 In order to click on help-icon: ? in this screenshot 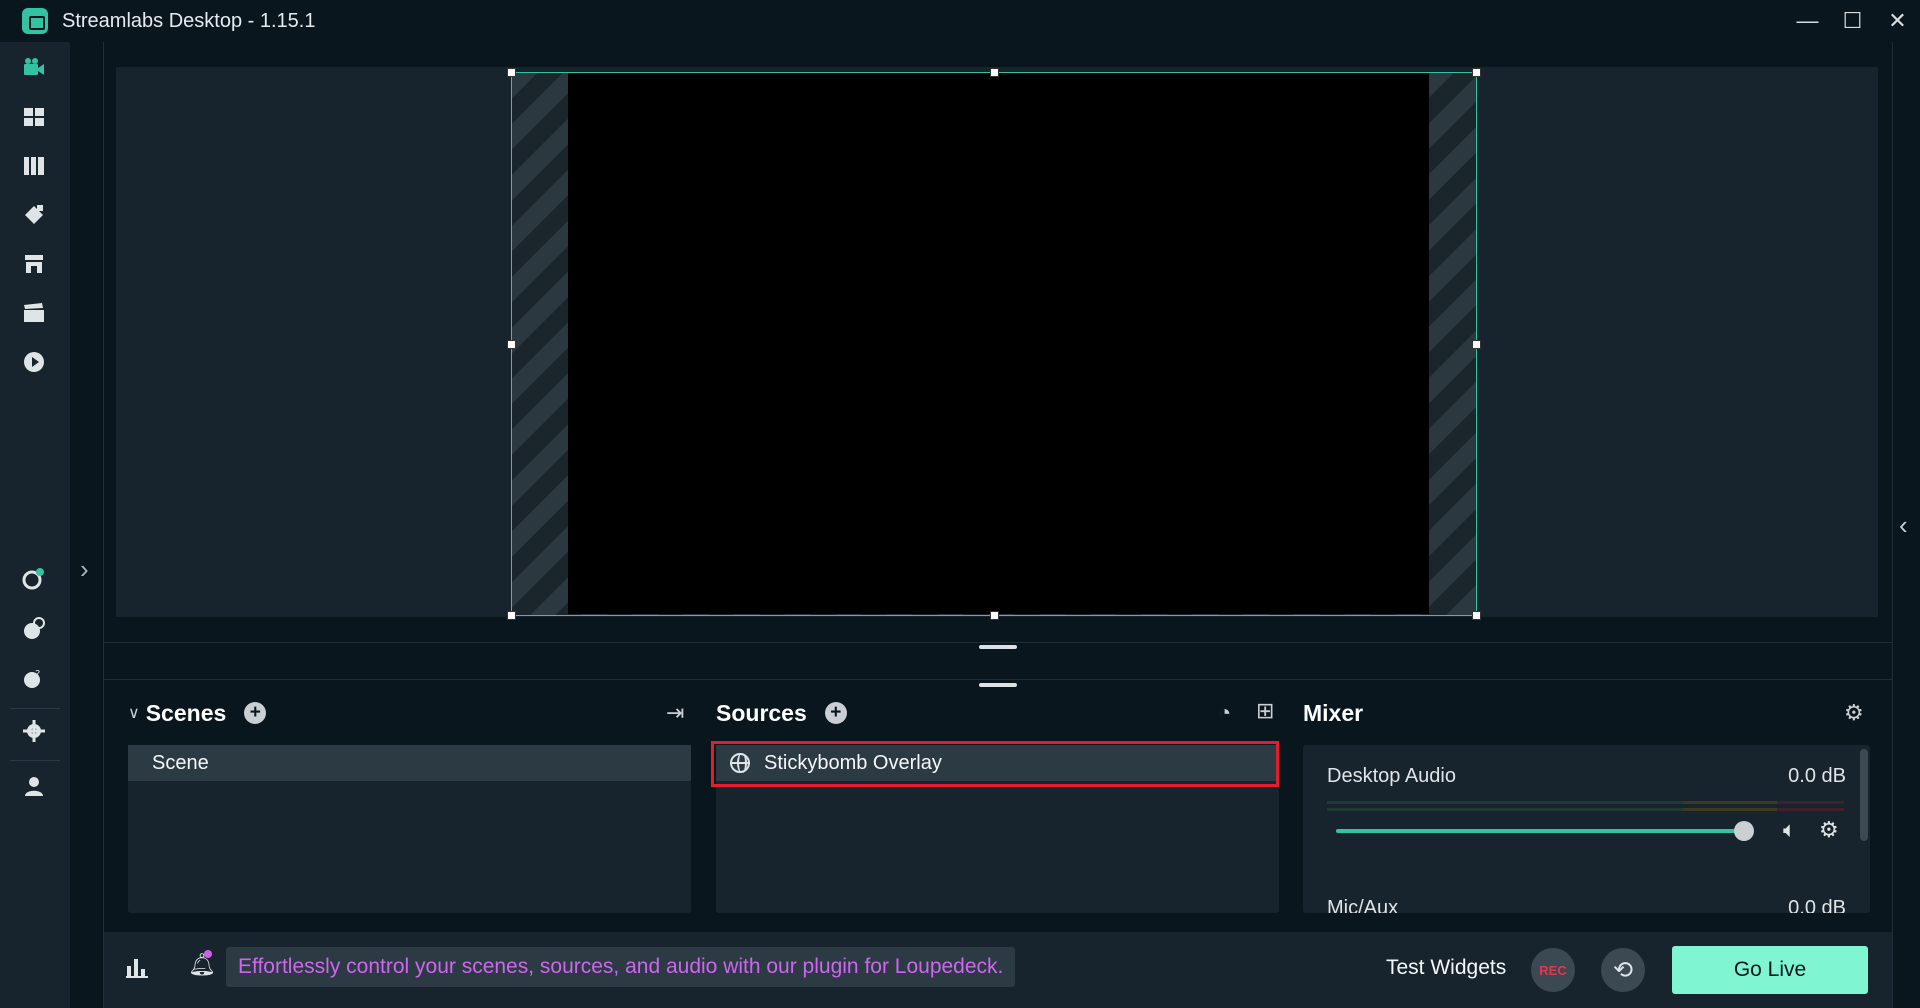, I will do `click(34, 678)`.